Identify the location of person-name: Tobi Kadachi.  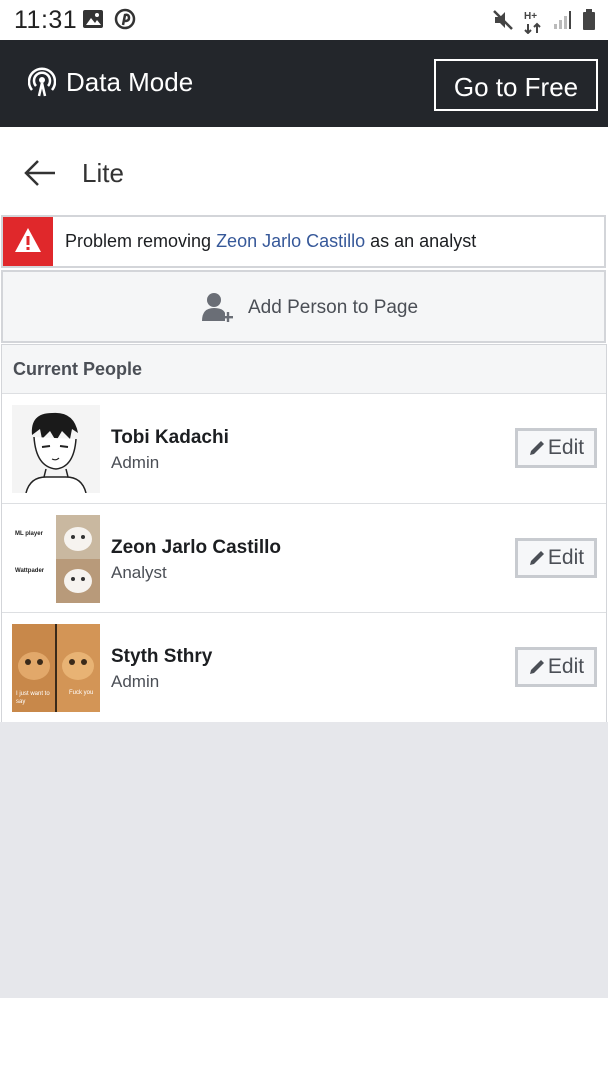
(170, 437).